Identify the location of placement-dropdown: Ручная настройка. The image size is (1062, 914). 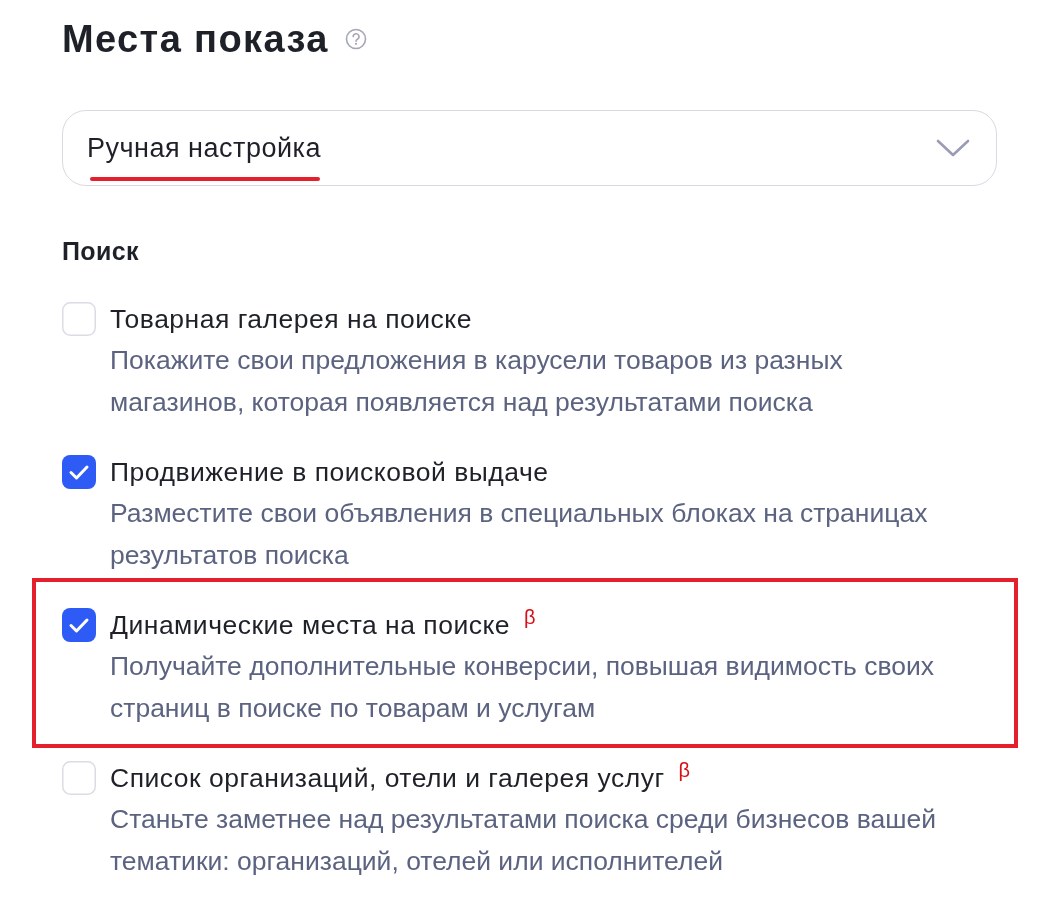
(529, 148).